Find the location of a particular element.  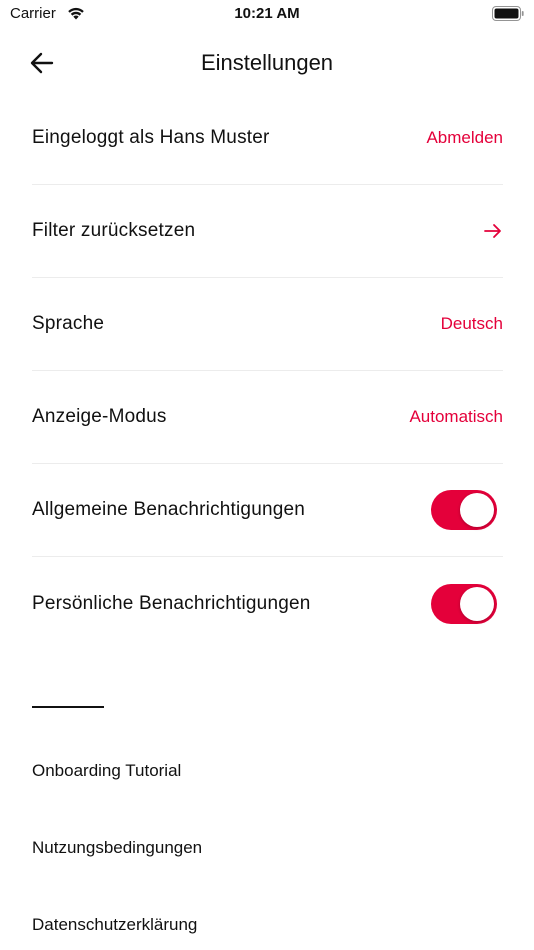

settings-row-reset-filter: Filter zurücksetzen is located at coordinates (267, 231).